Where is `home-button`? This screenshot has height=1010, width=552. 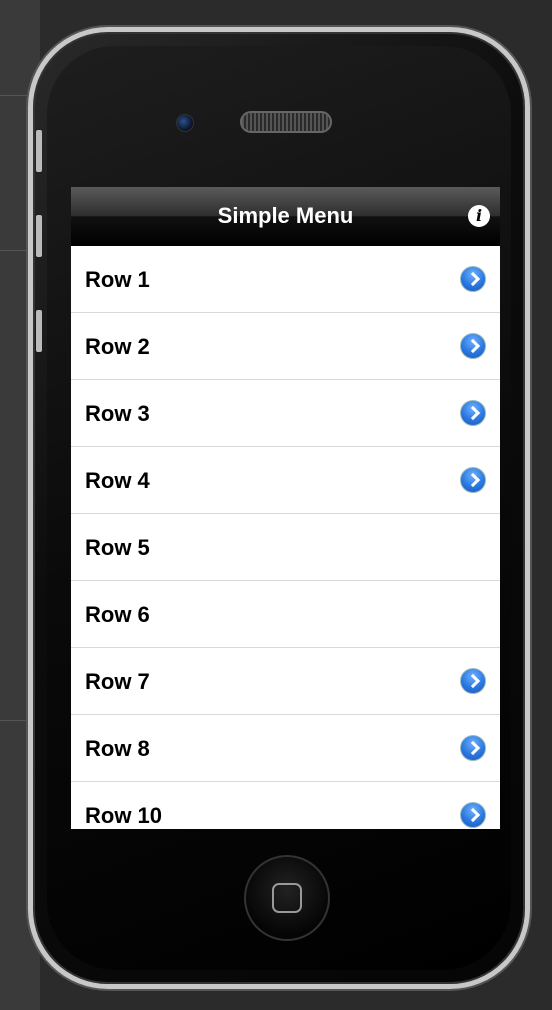 home-button is located at coordinates (287, 898).